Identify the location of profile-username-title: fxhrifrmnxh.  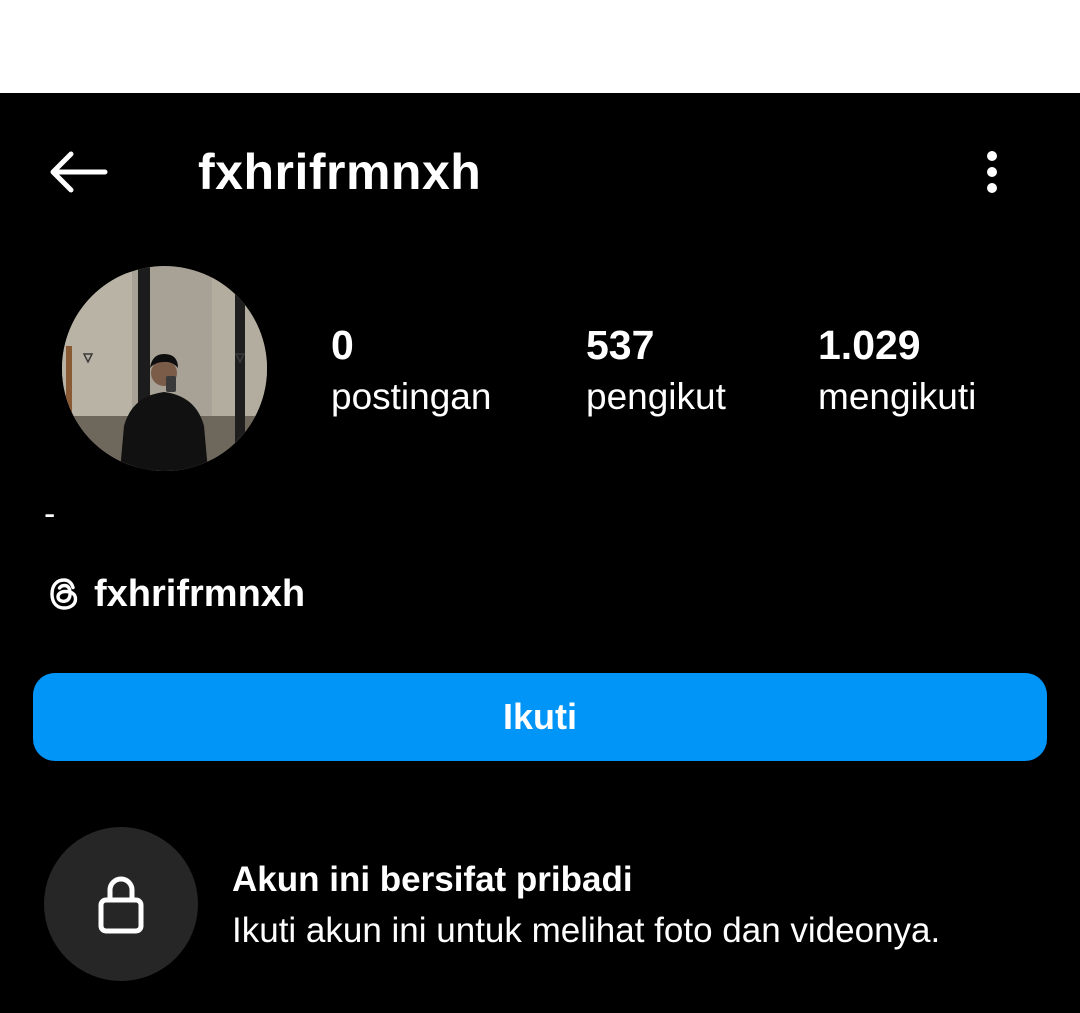
(340, 172).